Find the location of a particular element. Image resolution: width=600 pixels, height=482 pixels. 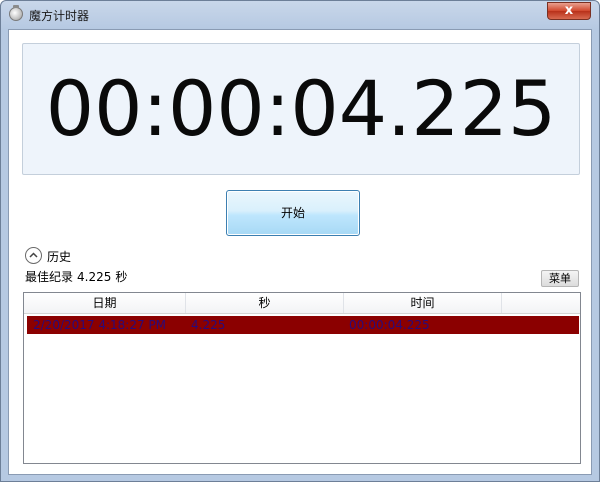

history-collapse-toggle is located at coordinates (33, 255).